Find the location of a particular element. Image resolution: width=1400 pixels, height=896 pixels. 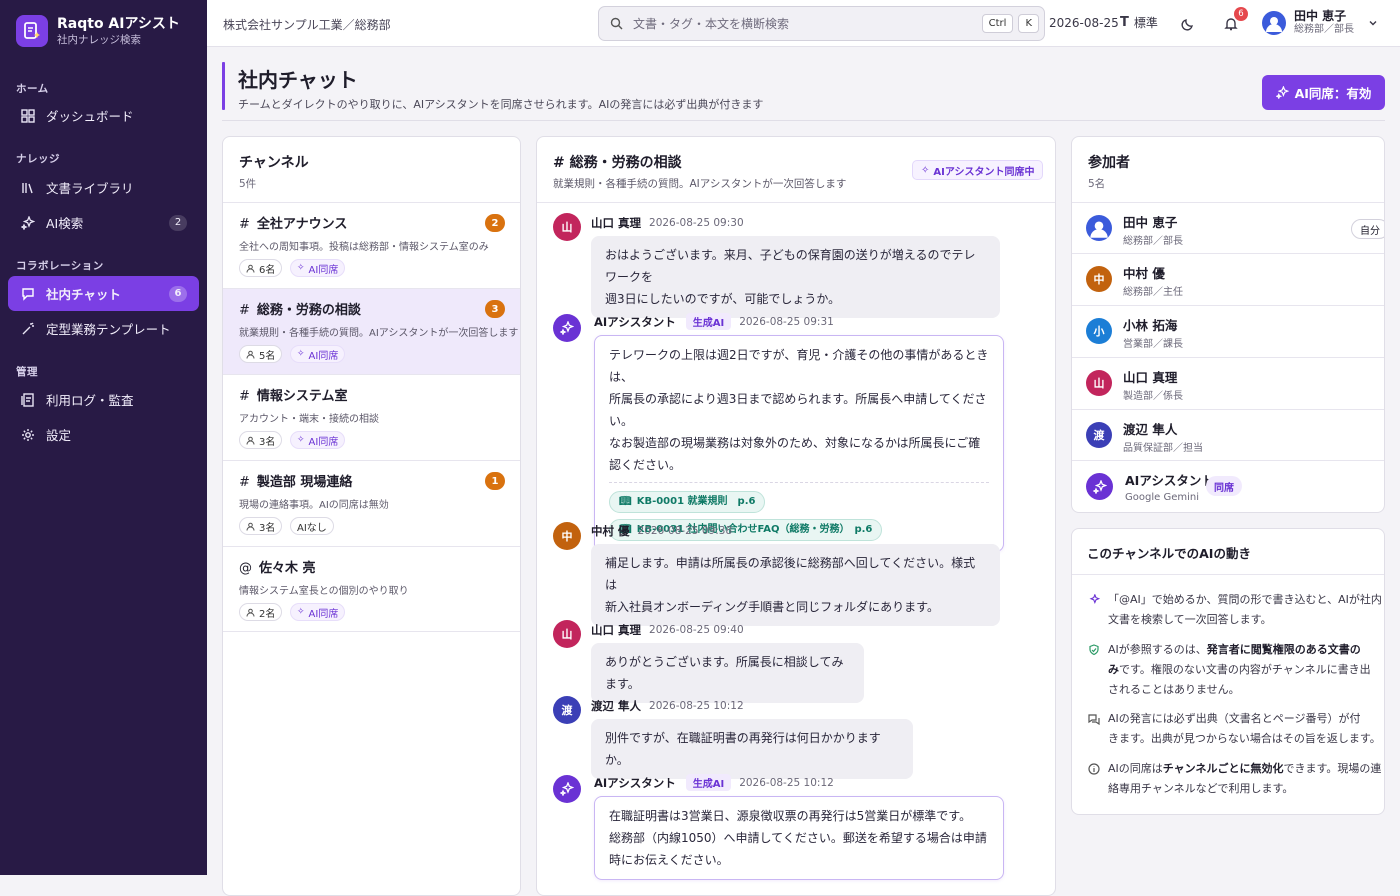

message-time: 2026-08-25 10:12 is located at coordinates (786, 782).